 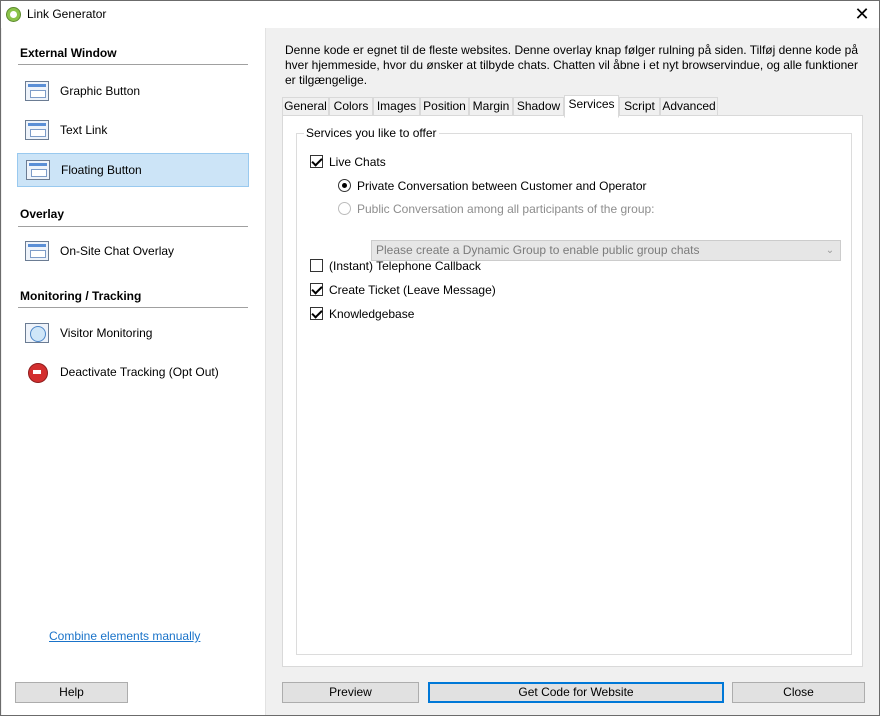 What do you see at coordinates (444, 106) in the screenshot?
I see `tab-position: Position` at bounding box center [444, 106].